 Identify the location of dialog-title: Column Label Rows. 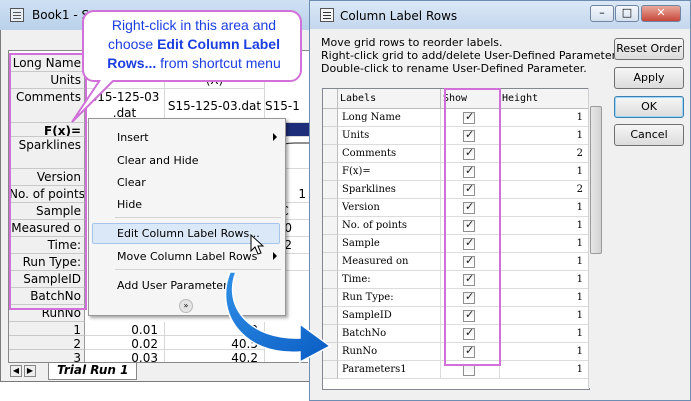
(399, 16).